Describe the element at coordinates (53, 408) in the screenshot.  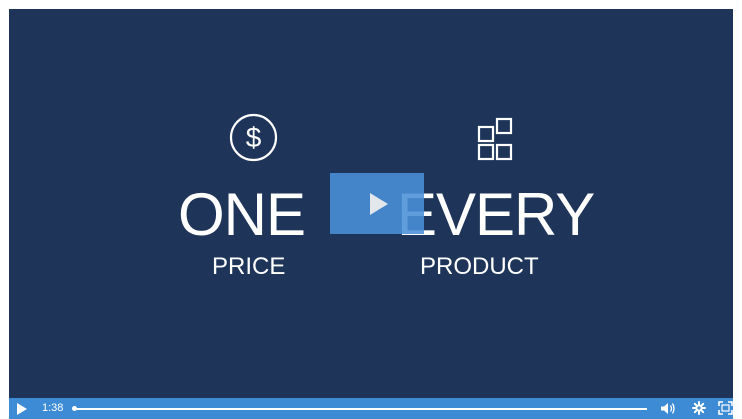
I see `current-time: 1:38` at that location.